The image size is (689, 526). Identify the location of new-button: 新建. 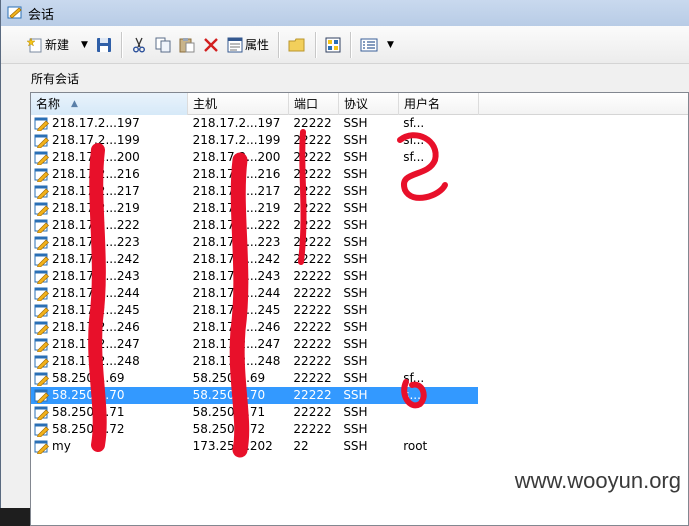
(48, 45).